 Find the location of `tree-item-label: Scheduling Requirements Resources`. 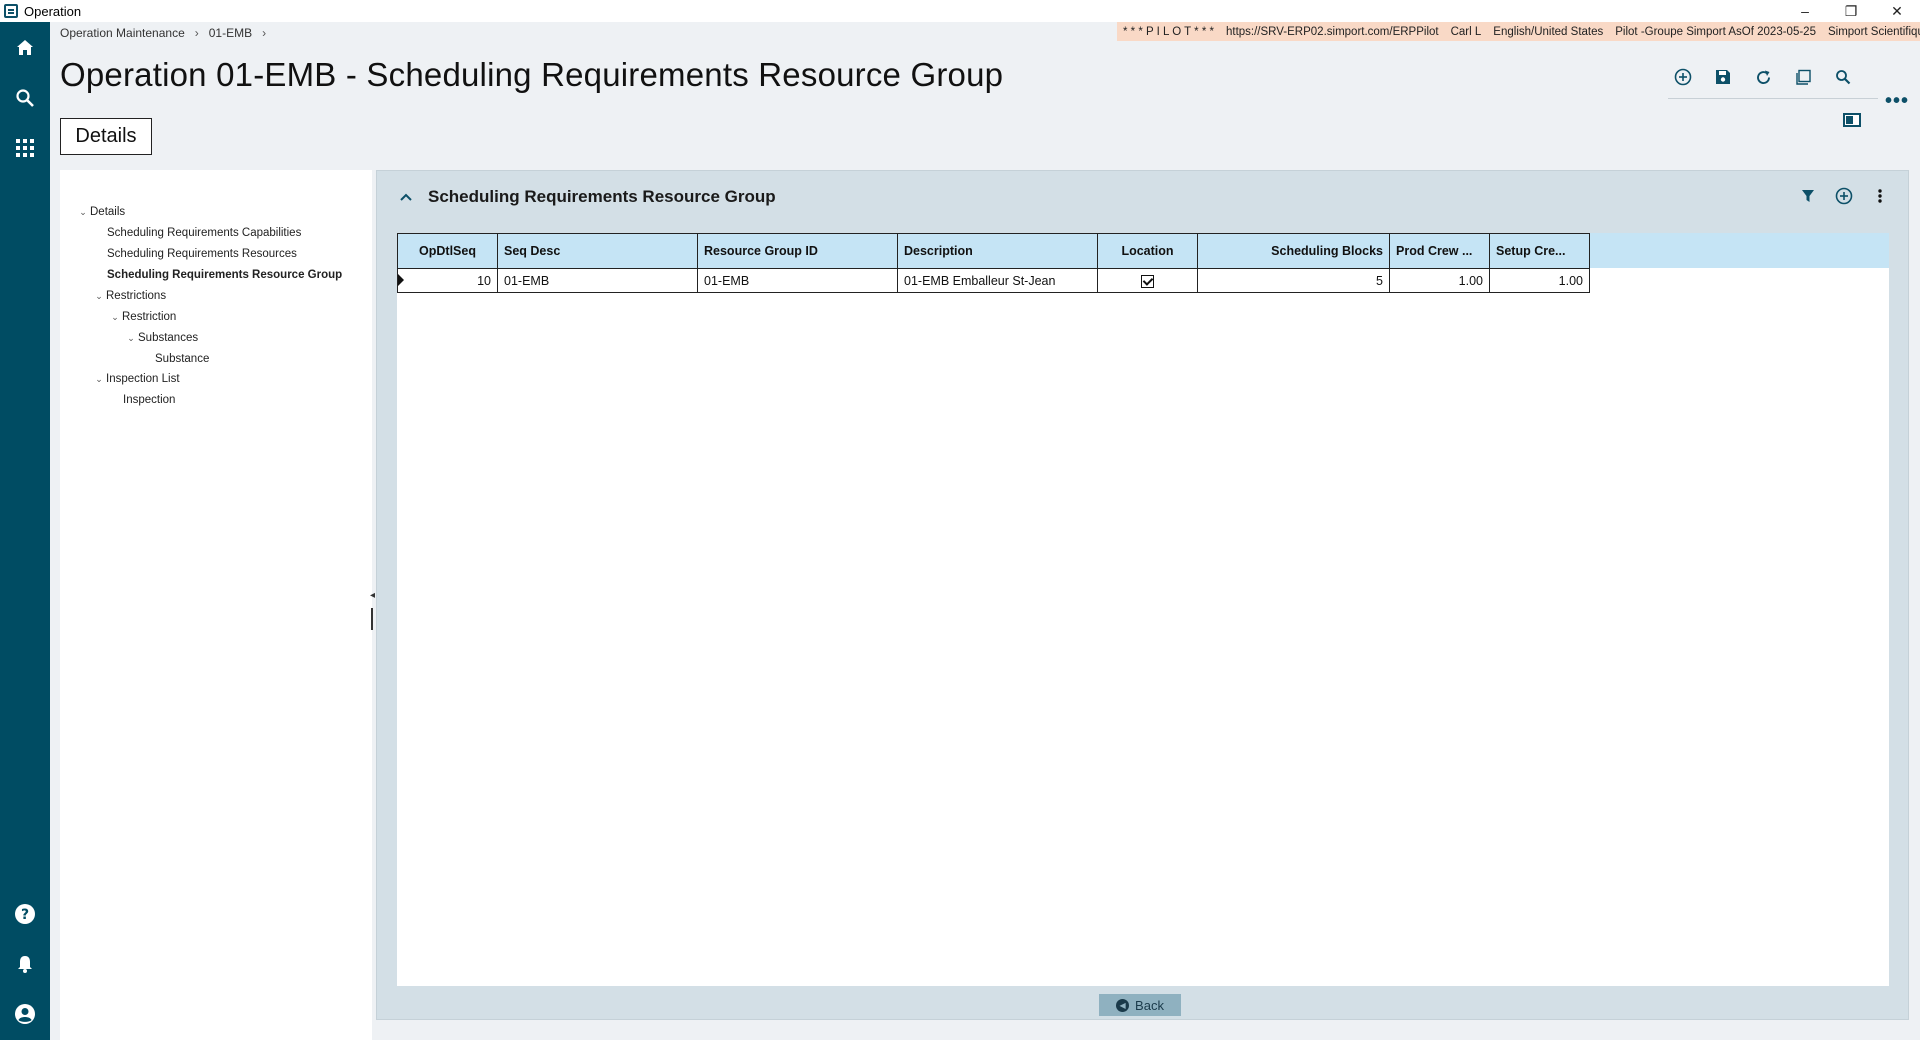

tree-item-label: Scheduling Requirements Resources is located at coordinates (202, 254).